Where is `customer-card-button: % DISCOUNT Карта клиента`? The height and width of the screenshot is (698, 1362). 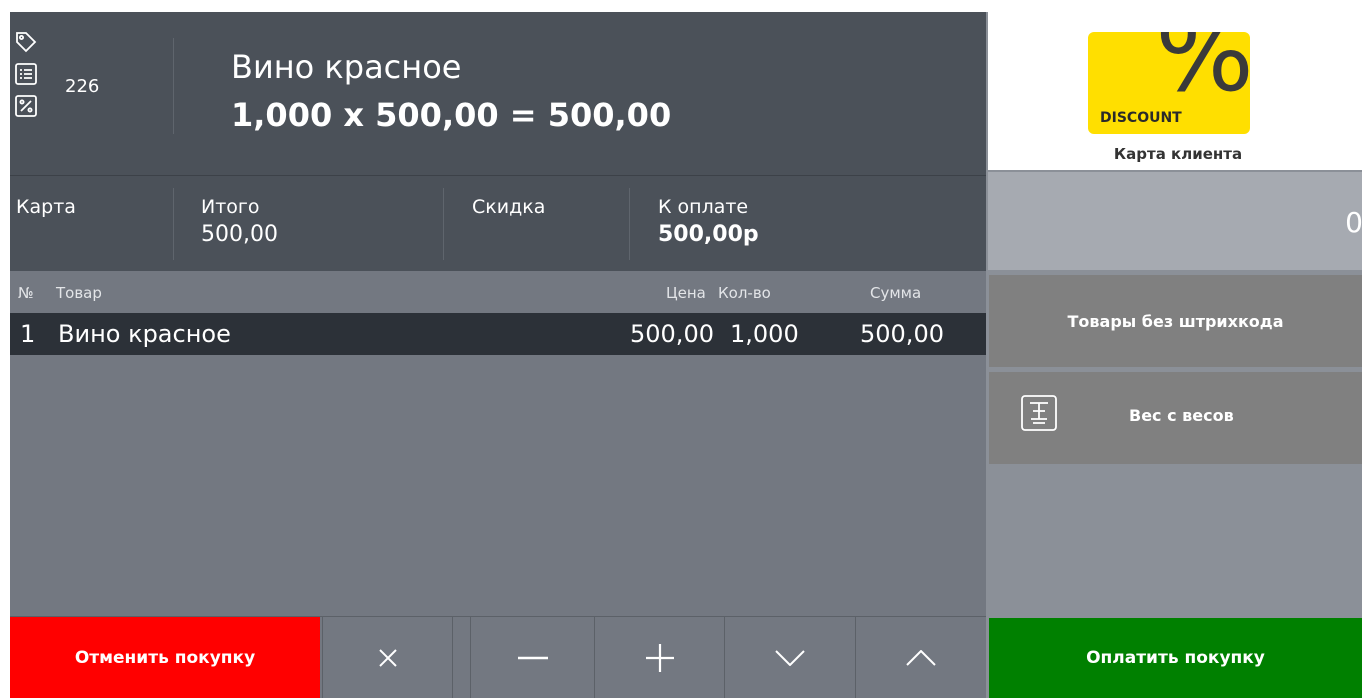 customer-card-button: % DISCOUNT Карта клиента is located at coordinates (1175, 91).